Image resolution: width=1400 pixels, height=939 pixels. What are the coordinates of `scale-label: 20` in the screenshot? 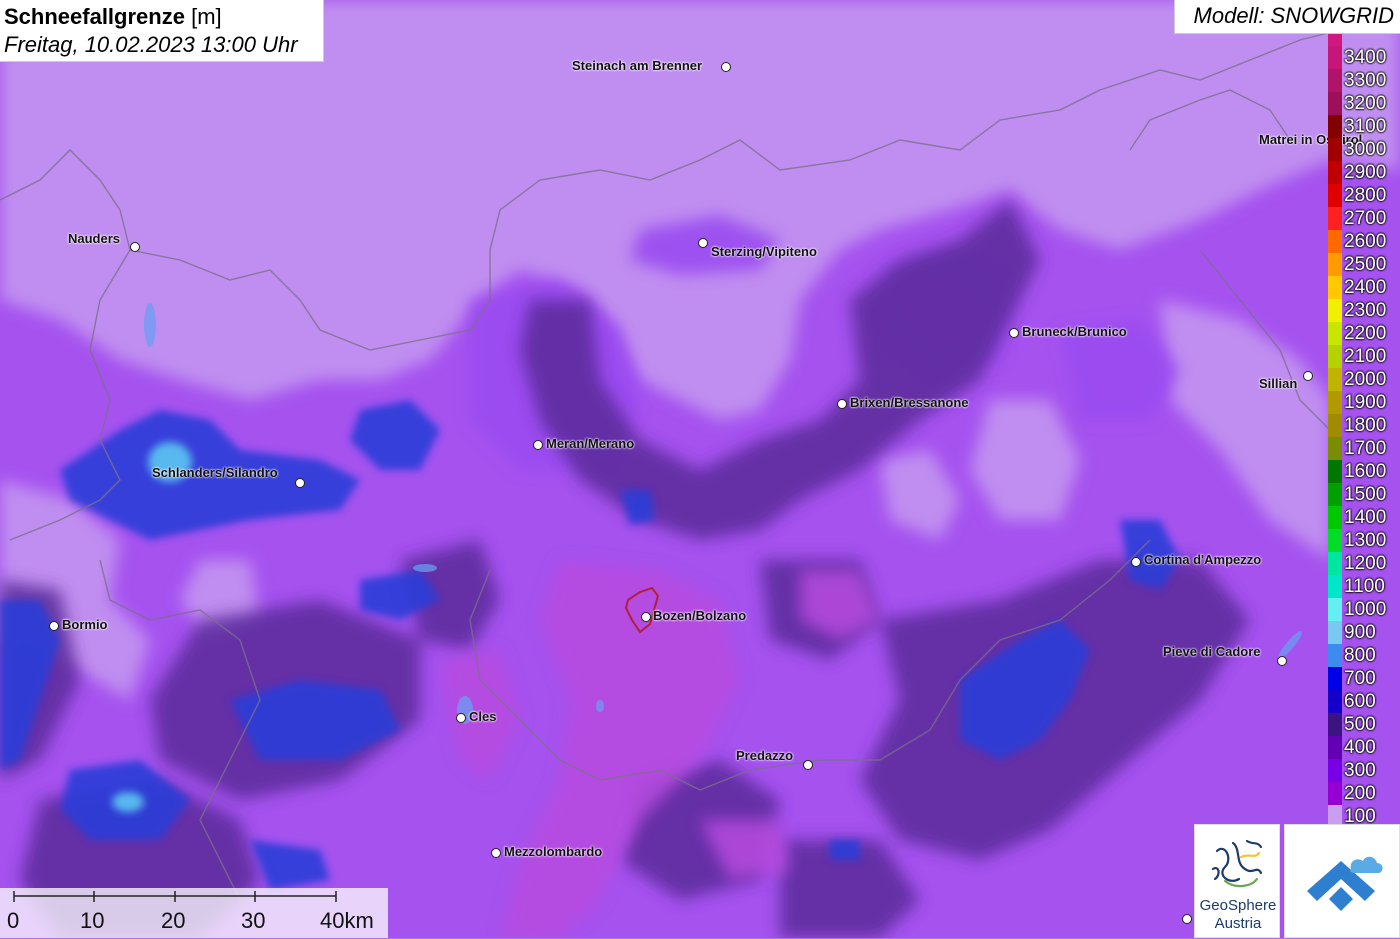 It's located at (173, 920).